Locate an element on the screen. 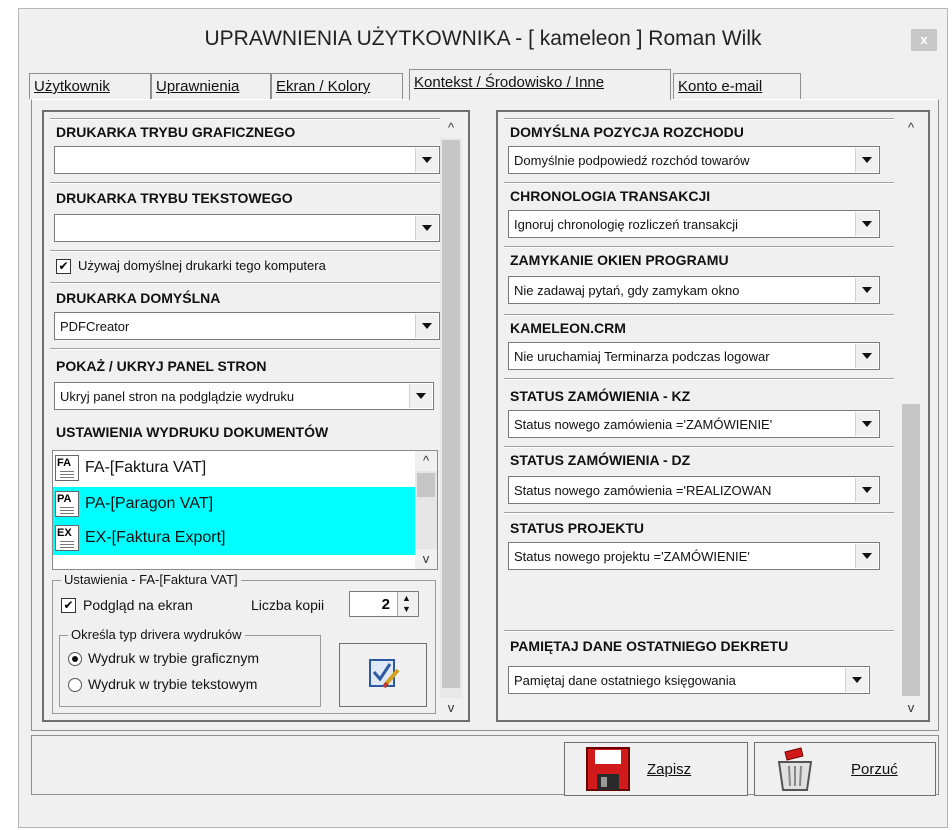  close-button: x is located at coordinates (924, 40).